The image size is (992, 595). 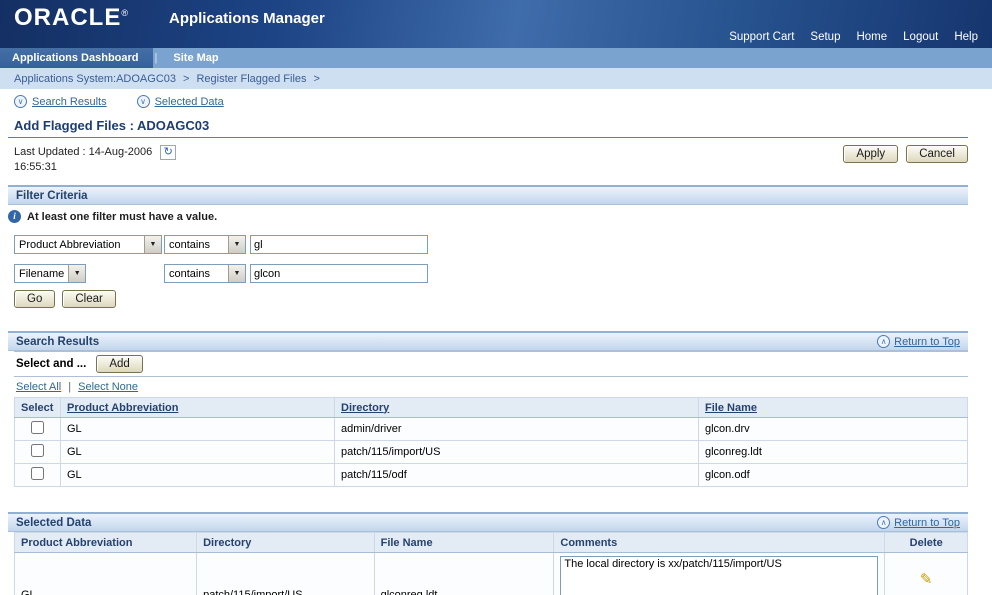 What do you see at coordinates (58, 341) in the screenshot?
I see `search-results-title: Search Results` at bounding box center [58, 341].